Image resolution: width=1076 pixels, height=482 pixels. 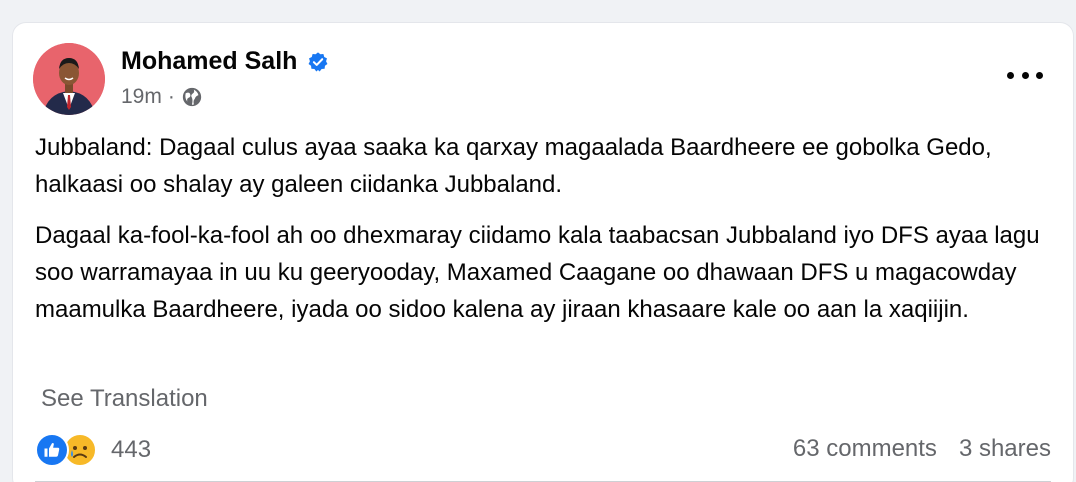 What do you see at coordinates (865, 449) in the screenshot?
I see `comments-count: 63 comments` at bounding box center [865, 449].